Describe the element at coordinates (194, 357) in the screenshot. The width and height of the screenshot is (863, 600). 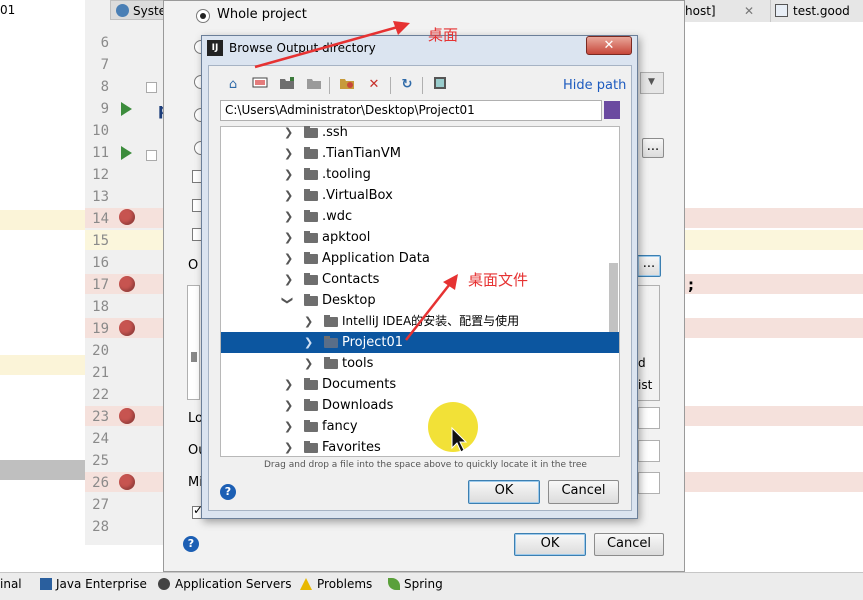
I see `list-scroll-thumb` at that location.